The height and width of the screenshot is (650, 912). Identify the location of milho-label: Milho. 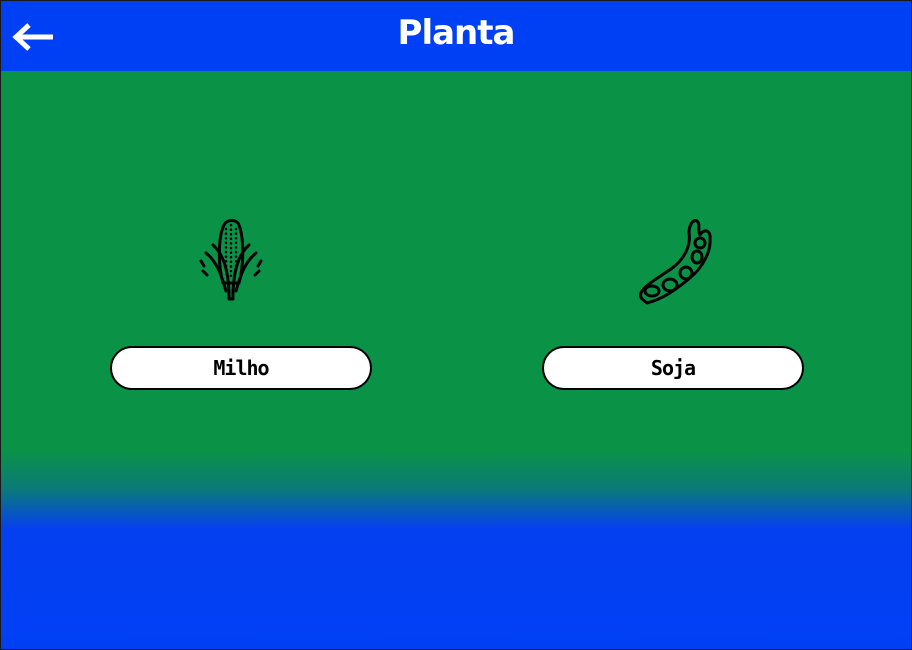
(241, 368).